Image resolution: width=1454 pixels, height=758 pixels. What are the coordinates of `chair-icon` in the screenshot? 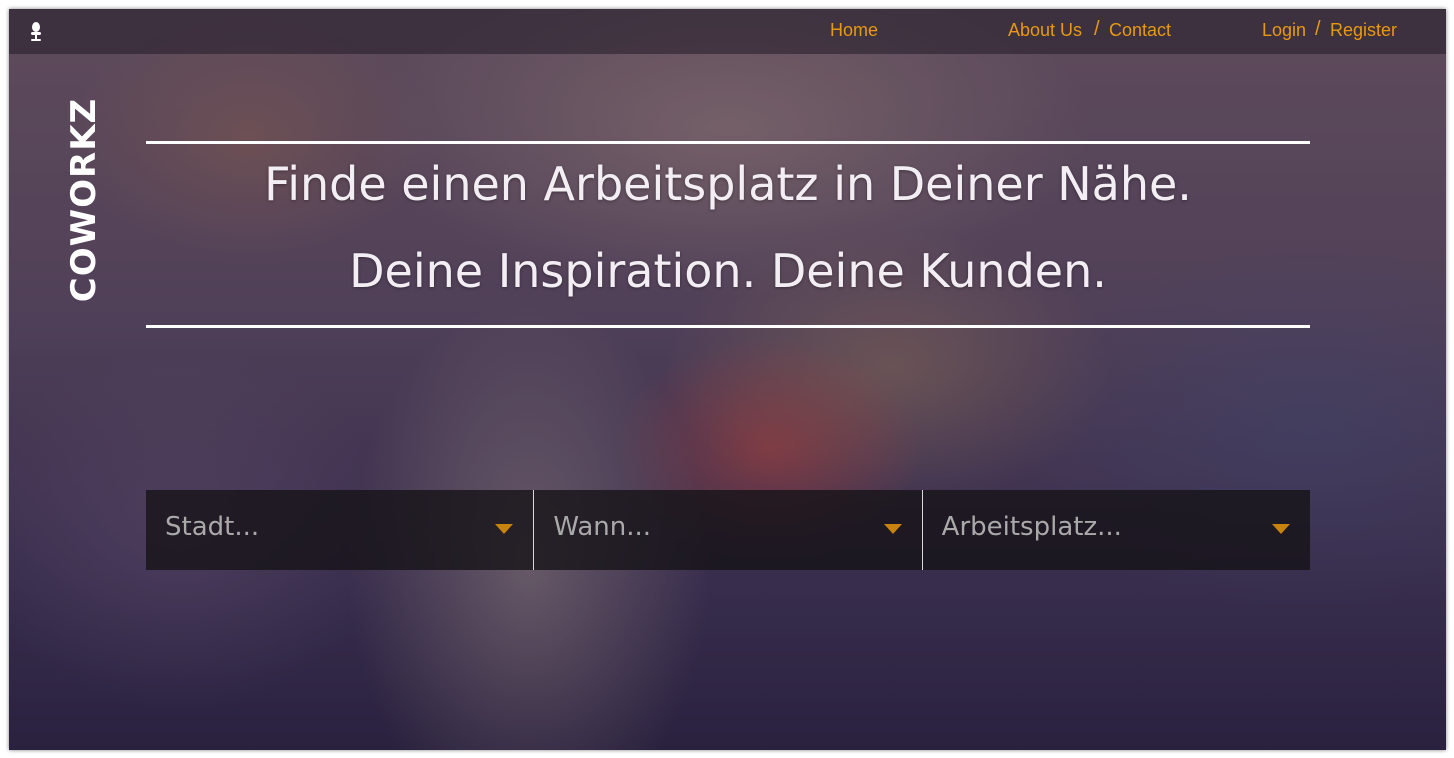 It's located at (36, 33).